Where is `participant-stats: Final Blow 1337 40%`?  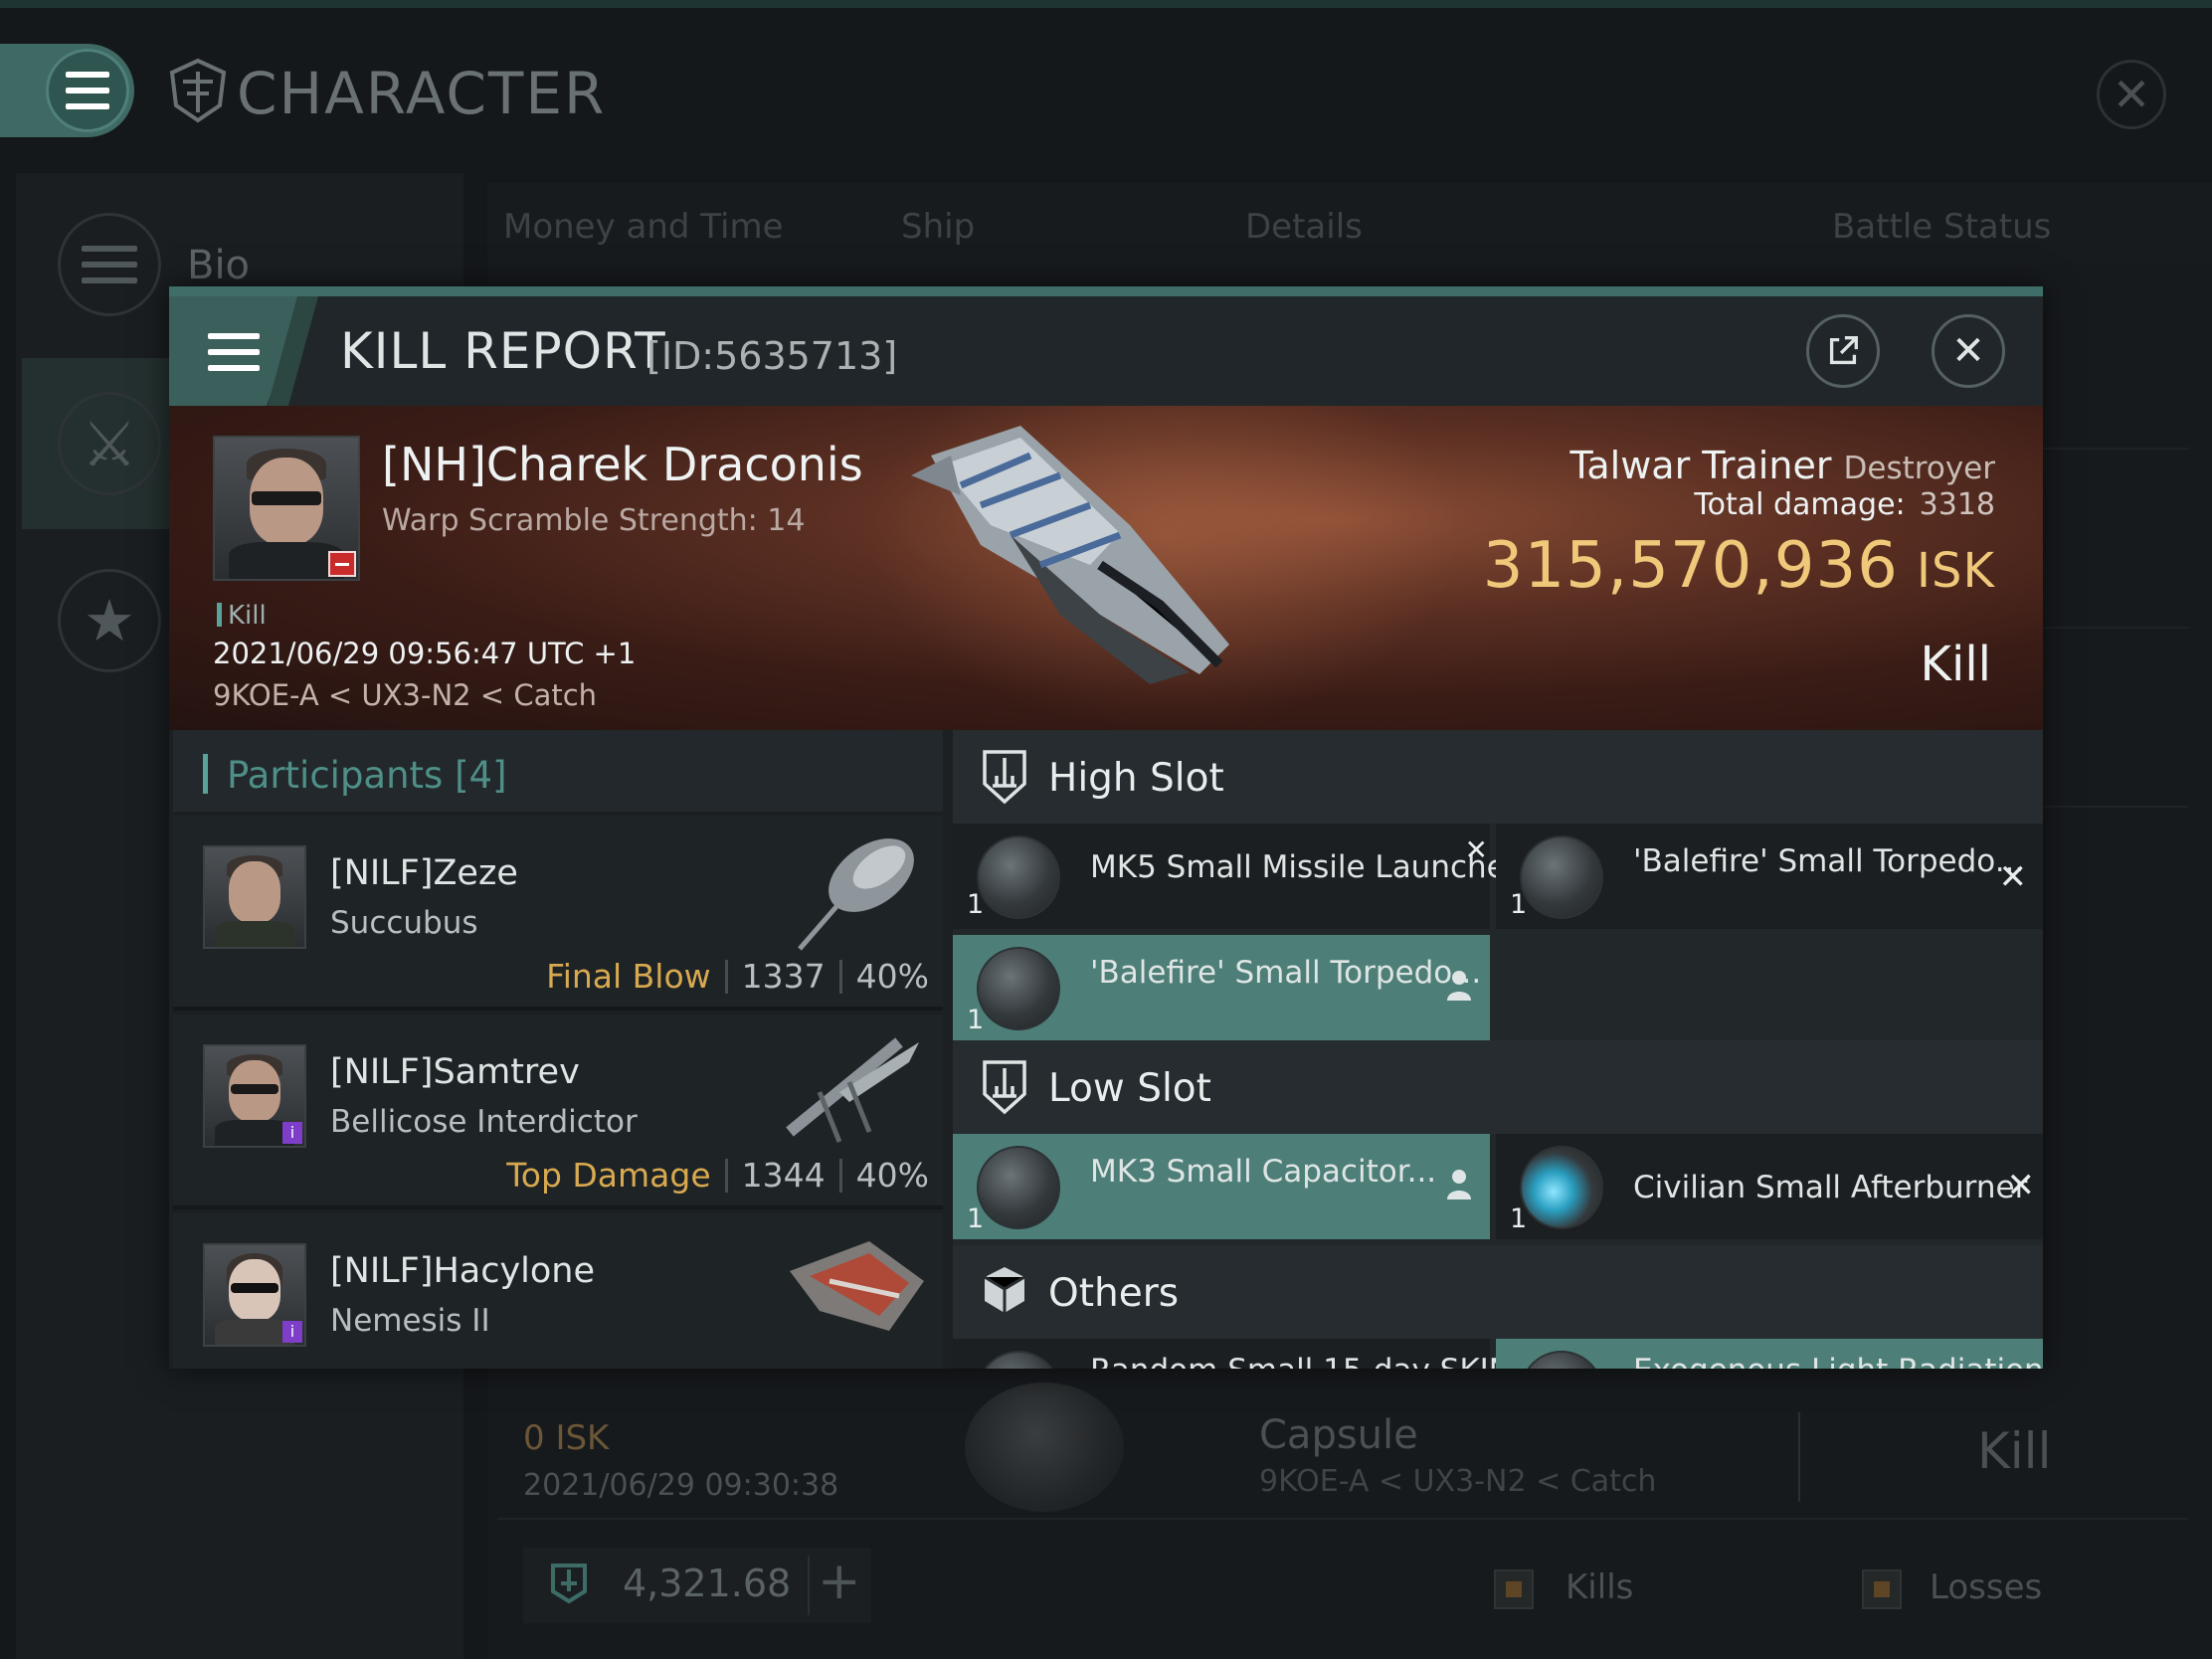 participant-stats: Final Blow 1337 40% is located at coordinates (737, 976).